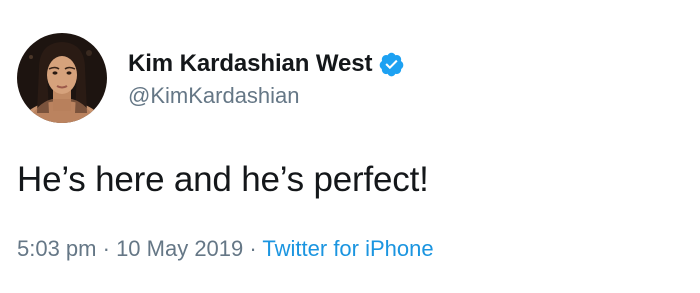 The height and width of the screenshot is (293, 700). What do you see at coordinates (266, 96) in the screenshot?
I see `user-handle: @KimKardashian` at bounding box center [266, 96].